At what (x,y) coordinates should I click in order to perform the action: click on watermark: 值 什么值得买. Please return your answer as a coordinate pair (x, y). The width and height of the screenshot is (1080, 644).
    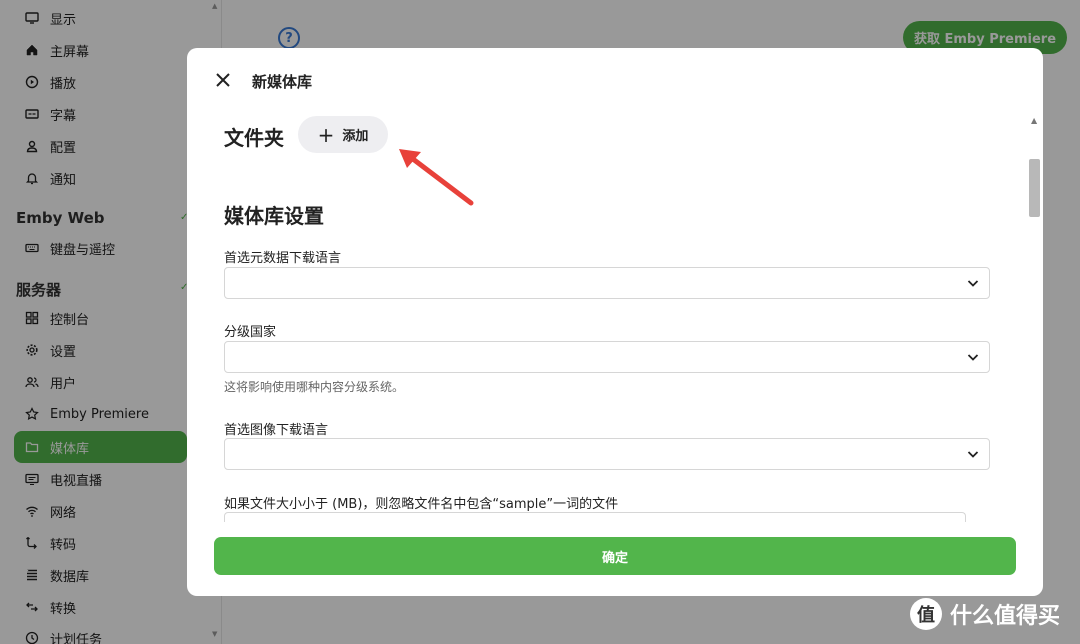
    Looking at the image, I should click on (985, 614).